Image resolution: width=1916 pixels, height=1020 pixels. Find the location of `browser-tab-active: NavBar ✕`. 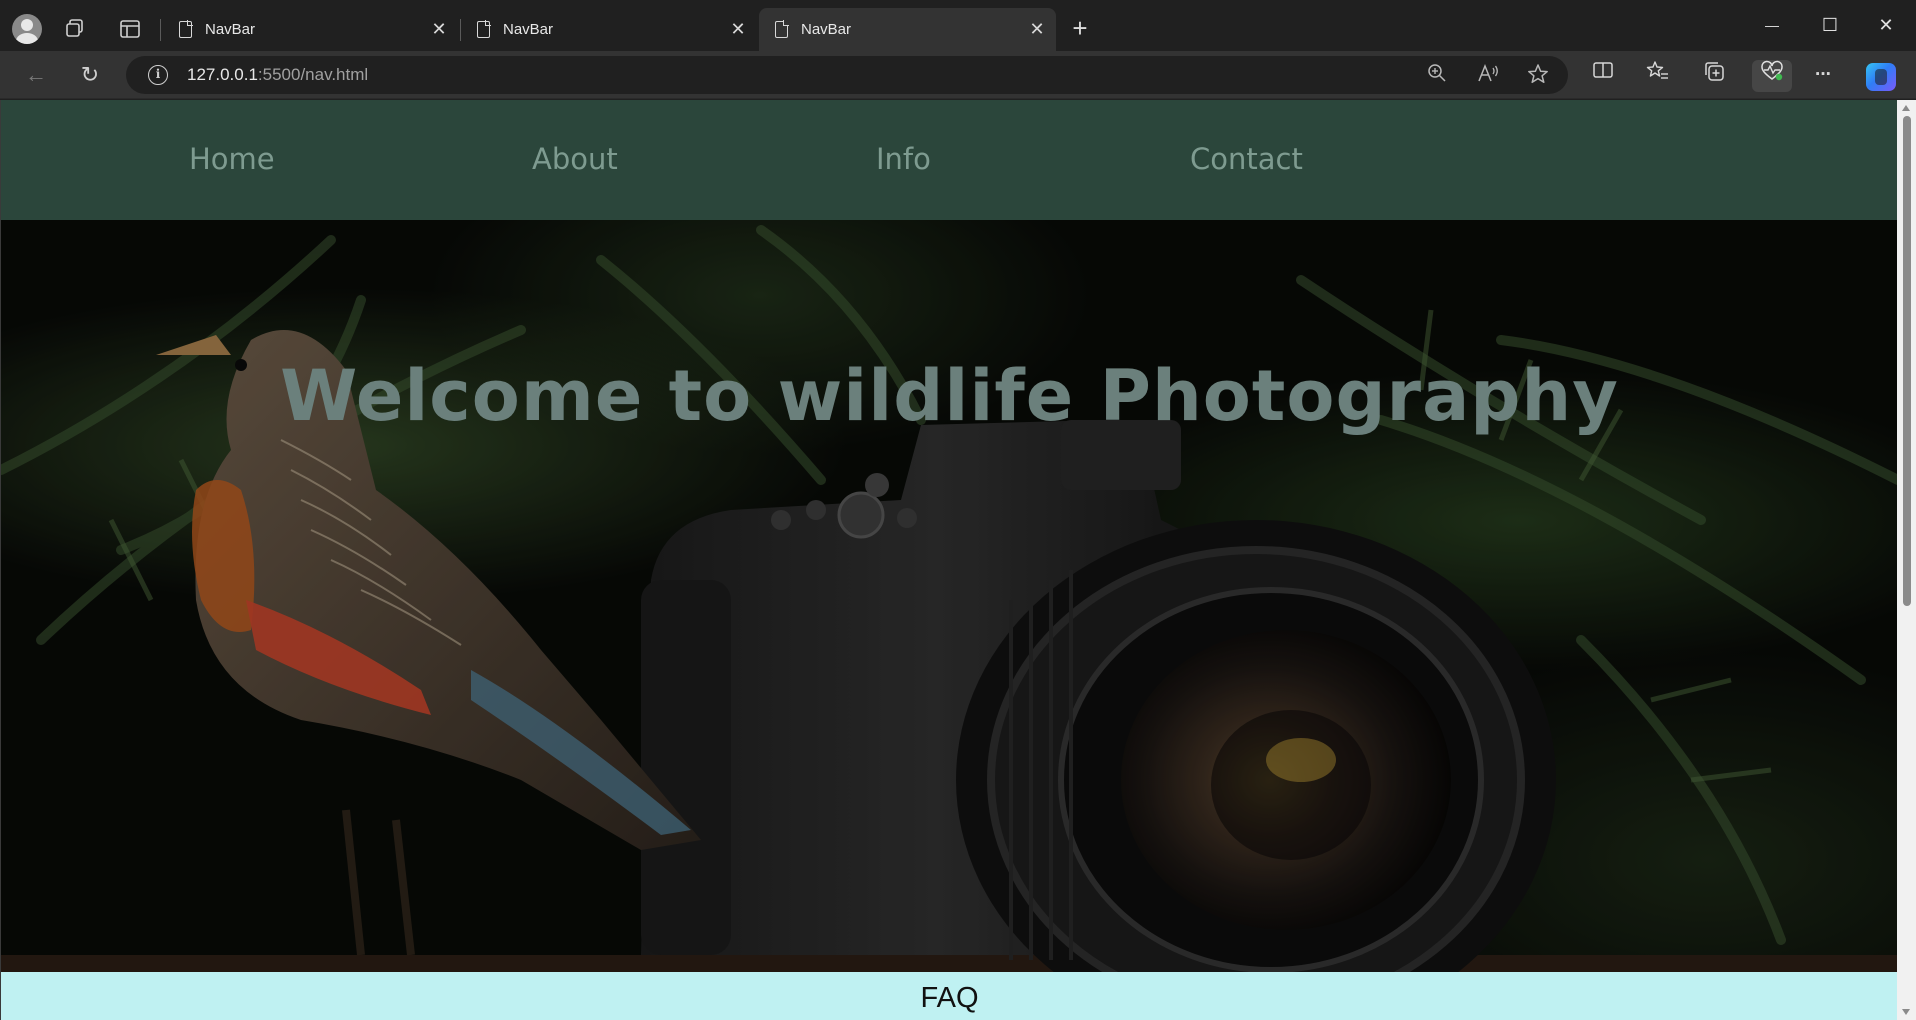

browser-tab-active: NavBar ✕ is located at coordinates (907, 29).